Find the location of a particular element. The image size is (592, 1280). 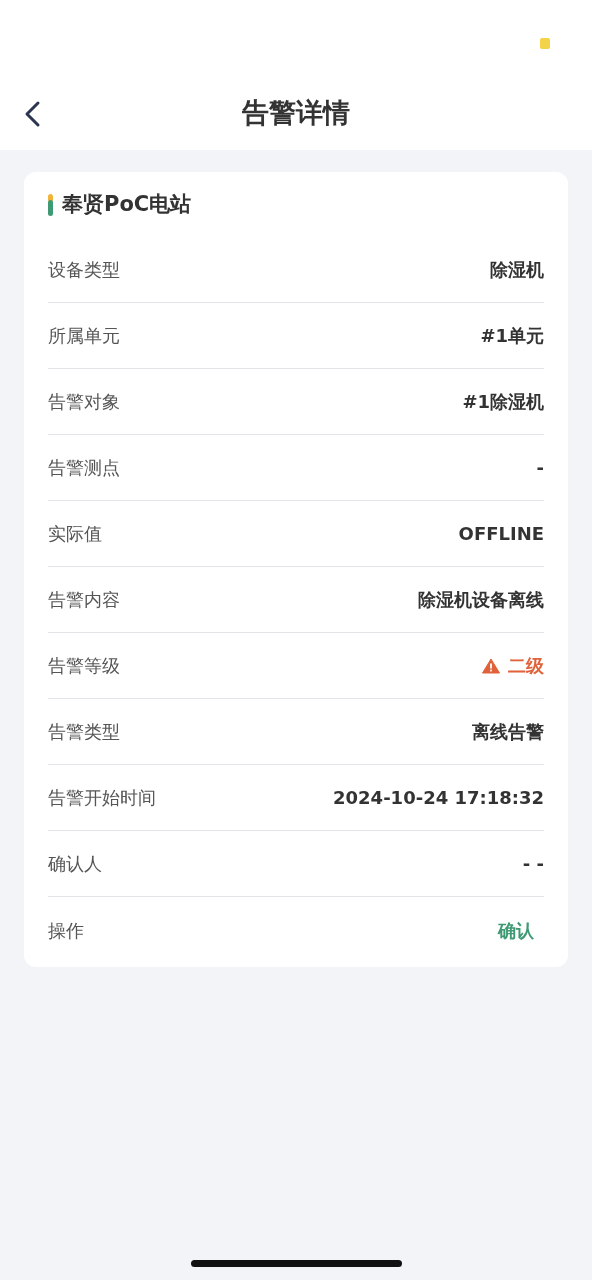

field-value: 2024-10-24 17:18:32 is located at coordinates (438, 798).